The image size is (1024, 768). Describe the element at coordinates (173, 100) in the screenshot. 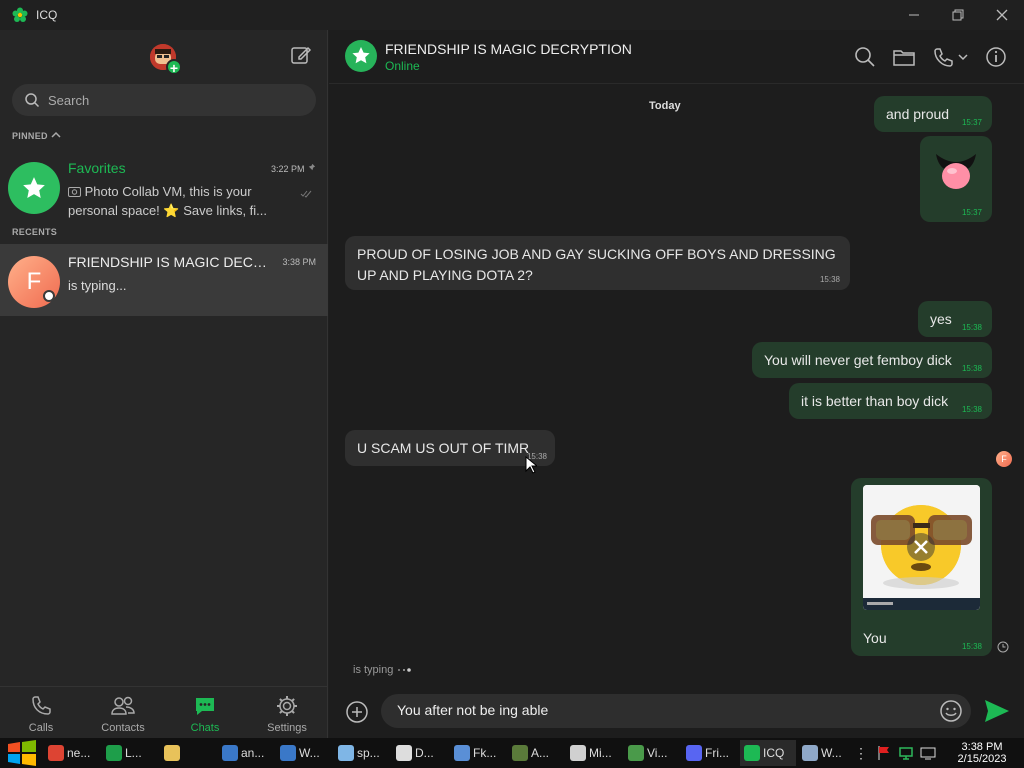

I see `search-input` at that location.